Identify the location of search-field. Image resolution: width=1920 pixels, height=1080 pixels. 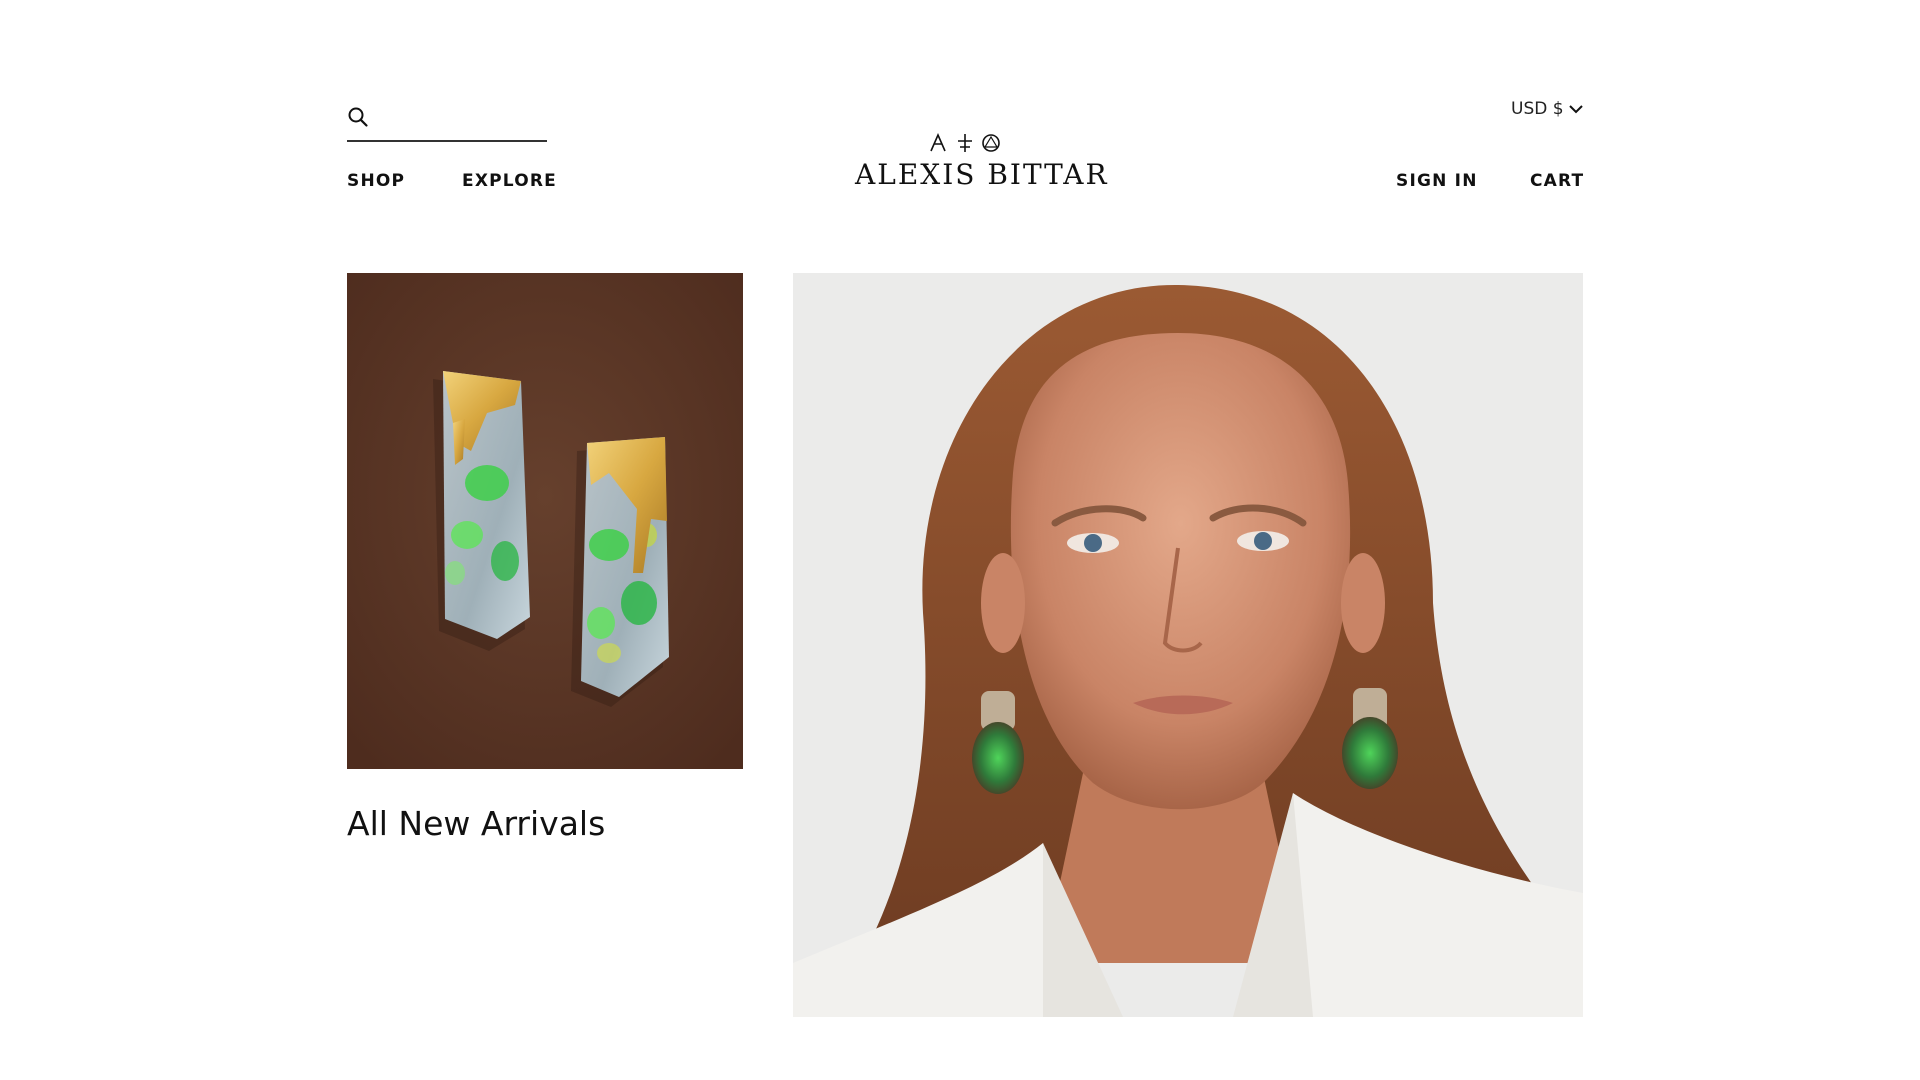
(447, 123).